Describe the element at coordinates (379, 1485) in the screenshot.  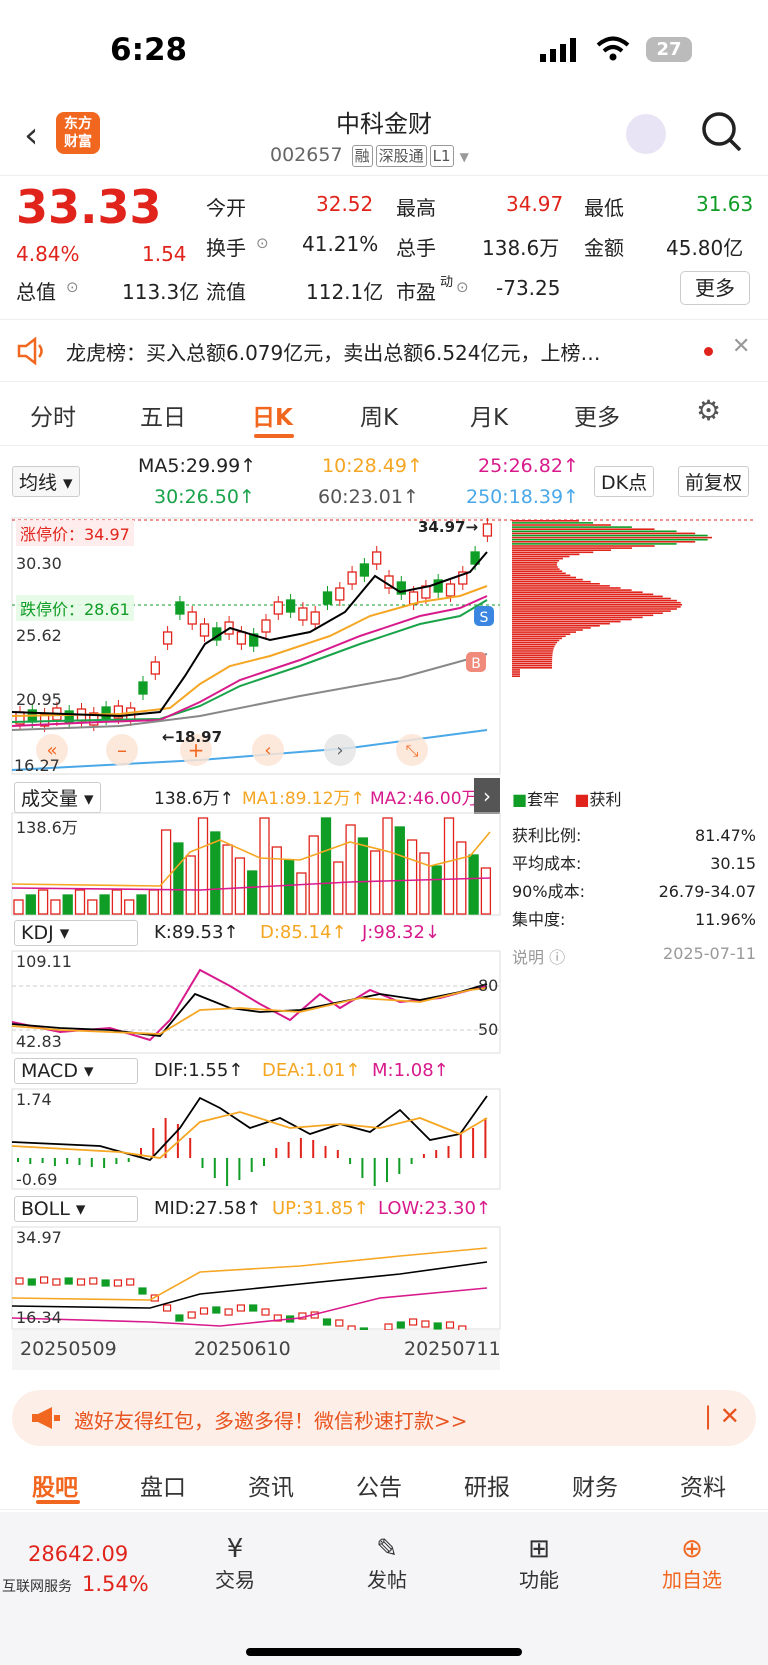
I see `nav-announcements: 公告` at that location.